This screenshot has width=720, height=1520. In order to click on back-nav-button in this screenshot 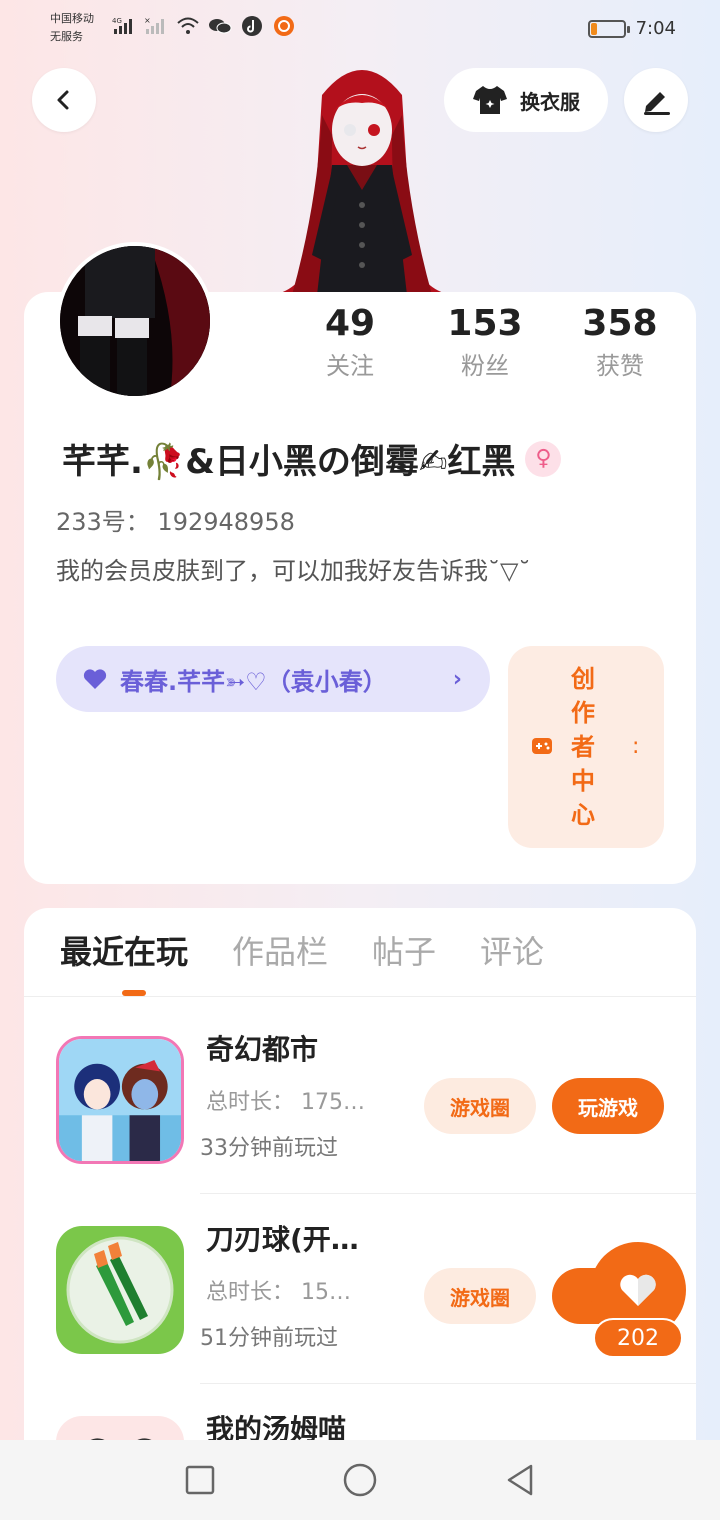, I will do `click(520, 1480)`.